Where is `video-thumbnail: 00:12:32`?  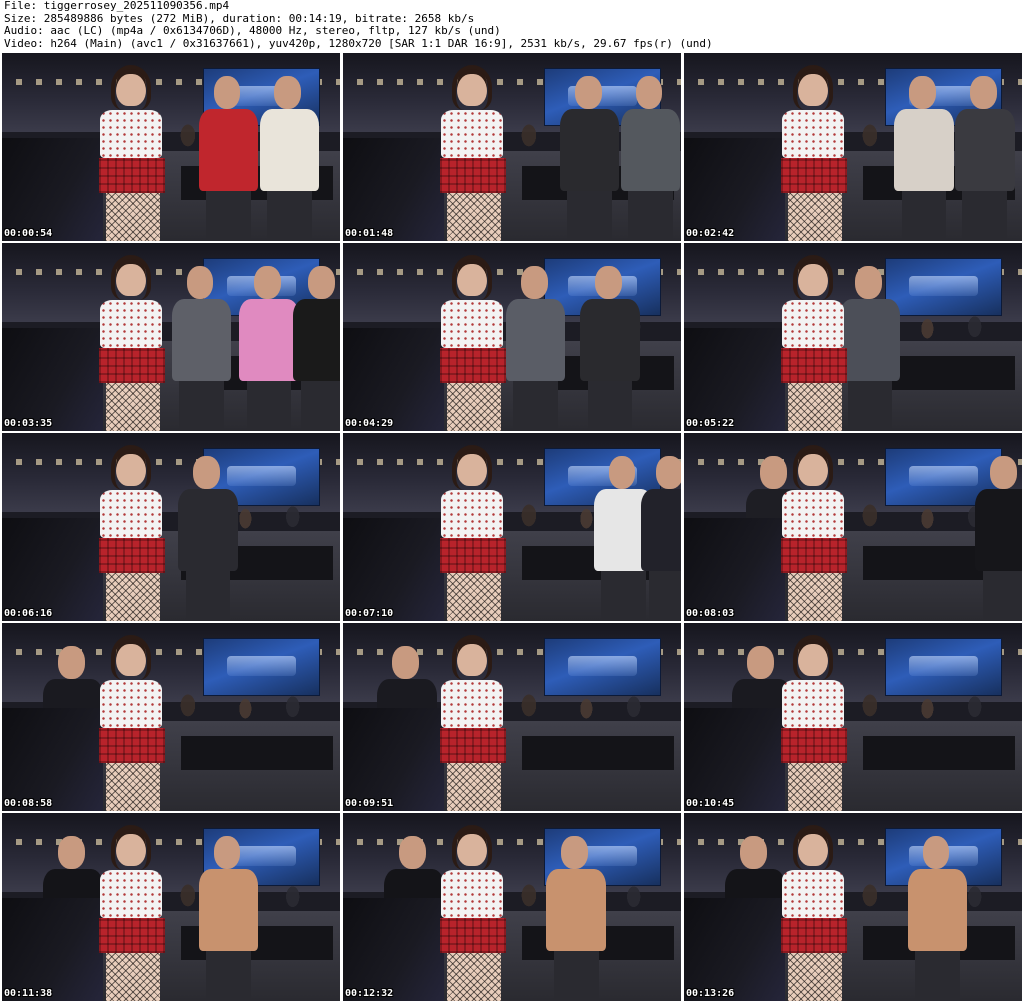
video-thumbnail: 00:12:32 is located at coordinates (512, 907).